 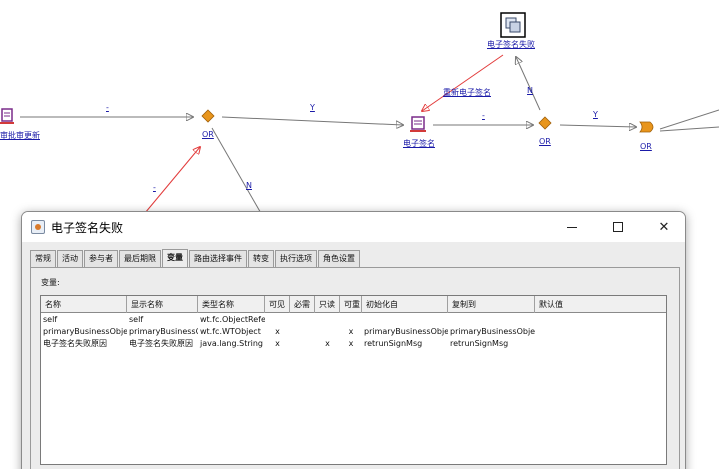 I want to click on column-header: 默认值, so click(x=601, y=304).